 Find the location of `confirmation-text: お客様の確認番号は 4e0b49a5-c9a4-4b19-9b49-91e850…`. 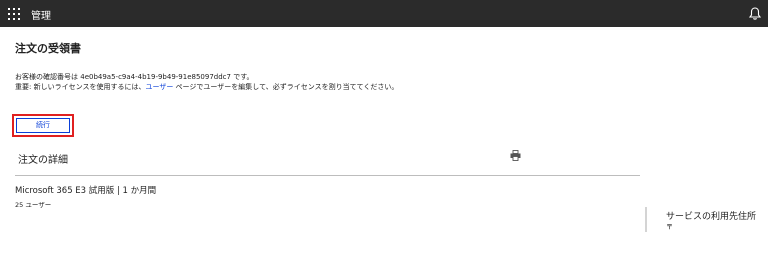

confirmation-text: お客様の確認番号は 4e0b49a5-c9a4-4b19-9b49-91e850… is located at coordinates (134, 77).